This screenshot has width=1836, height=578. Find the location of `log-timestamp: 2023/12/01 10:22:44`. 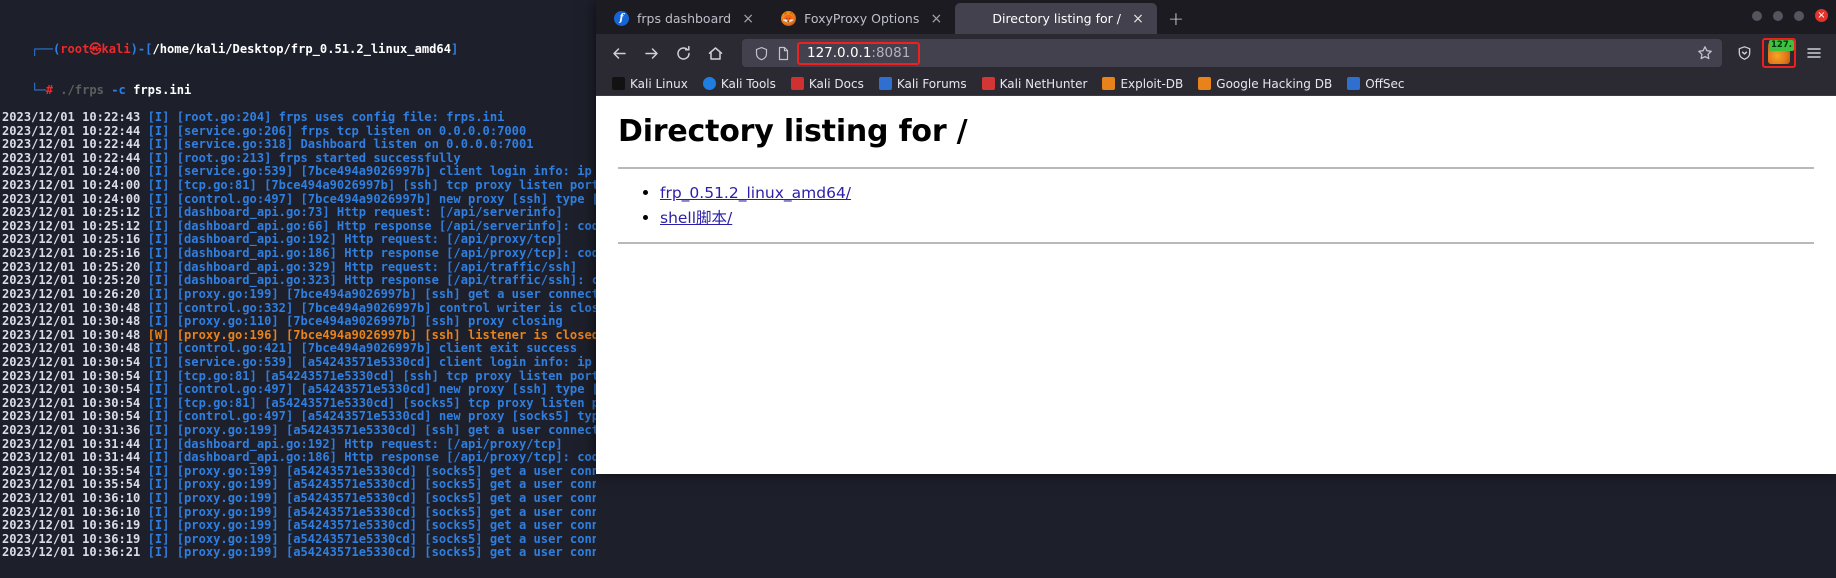

log-timestamp: 2023/12/01 10:22:44 is located at coordinates (75, 157).